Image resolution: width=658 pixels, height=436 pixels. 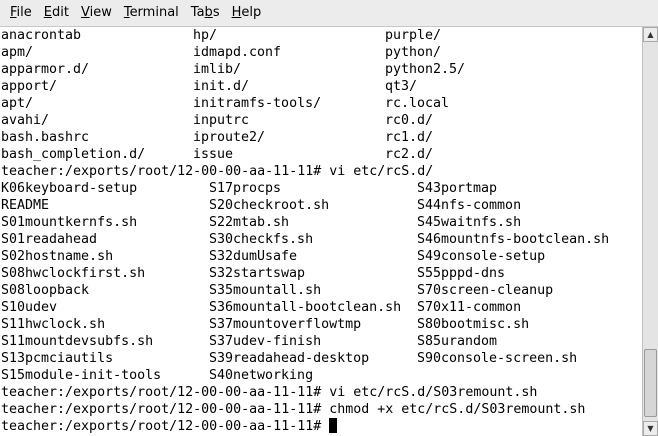 What do you see at coordinates (29, 86) in the screenshot?
I see `listing-entry: apport/` at bounding box center [29, 86].